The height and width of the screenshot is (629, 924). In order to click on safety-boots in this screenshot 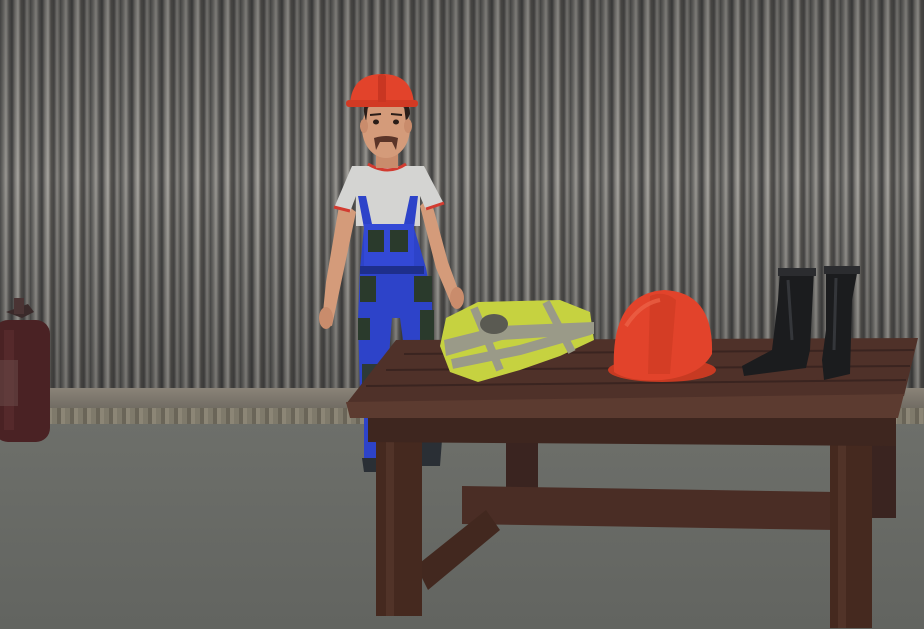, I will do `click(801, 323)`.